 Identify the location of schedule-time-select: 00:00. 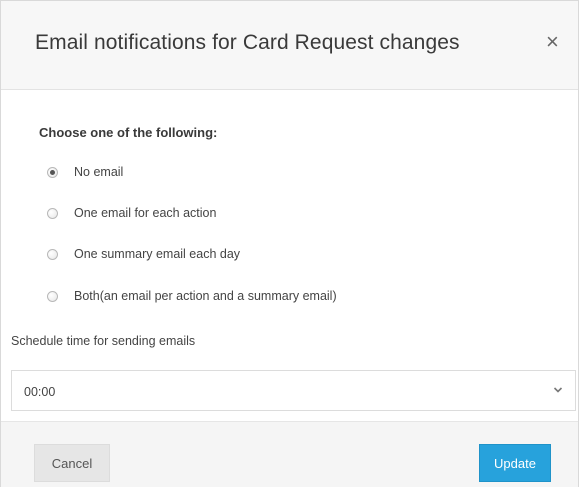
(293, 390).